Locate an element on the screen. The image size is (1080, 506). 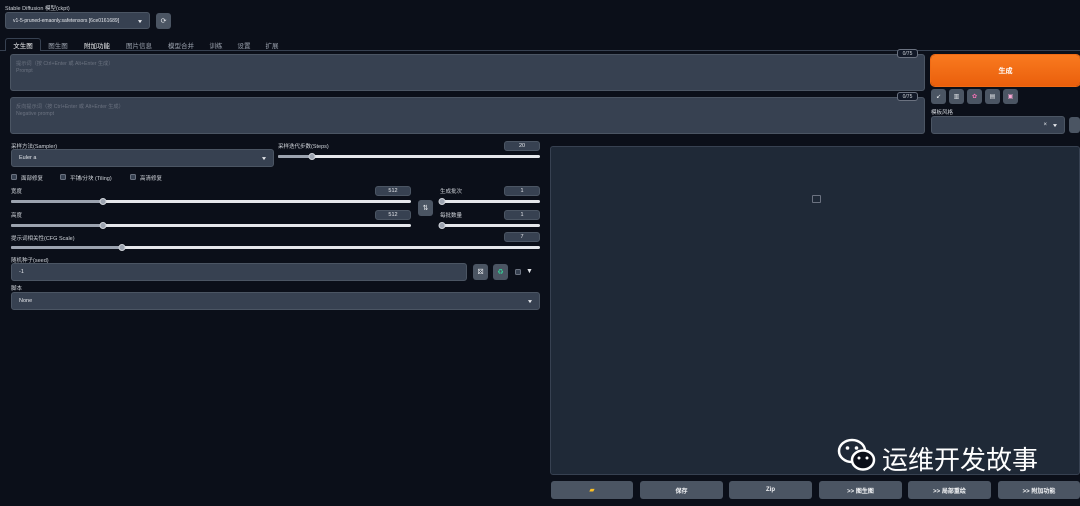
tab-extensions: 扩展 is located at coordinates (272, 44).